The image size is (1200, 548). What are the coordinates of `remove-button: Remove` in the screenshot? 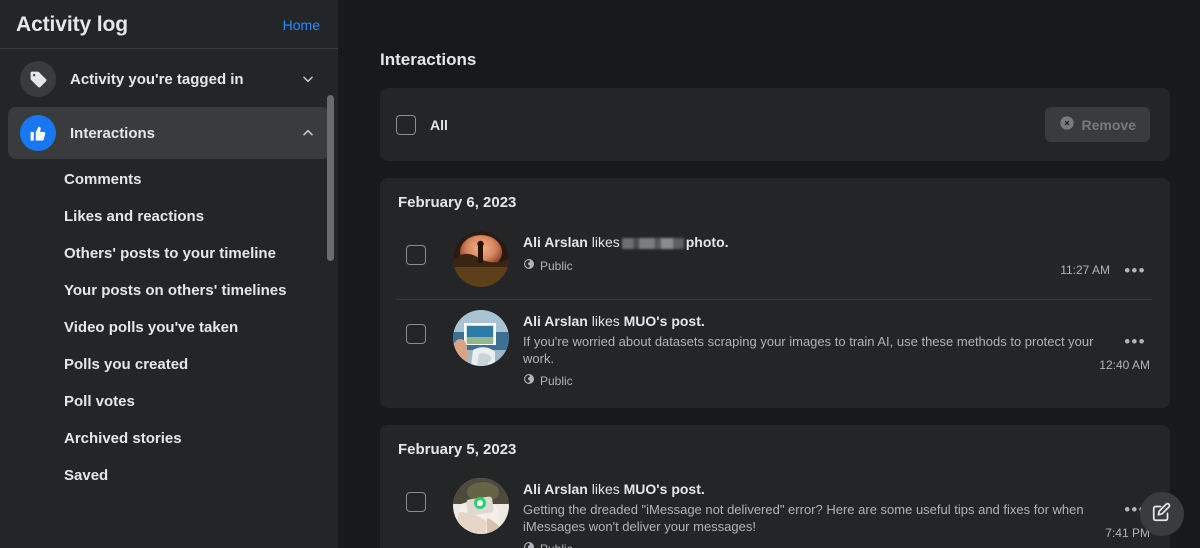 It's located at (1097, 124).